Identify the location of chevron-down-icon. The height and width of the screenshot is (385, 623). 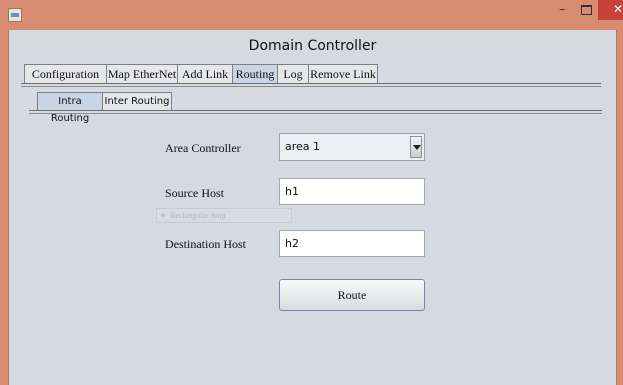
(416, 147).